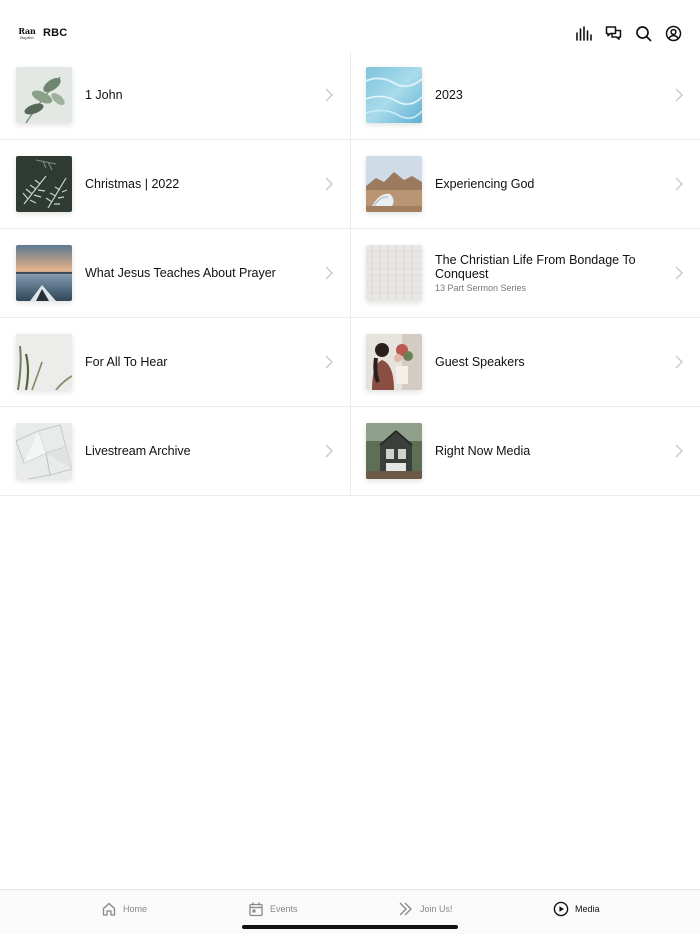 Image resolution: width=700 pixels, height=934 pixels. What do you see at coordinates (405, 909) in the screenshot?
I see `double-chevron-icon` at bounding box center [405, 909].